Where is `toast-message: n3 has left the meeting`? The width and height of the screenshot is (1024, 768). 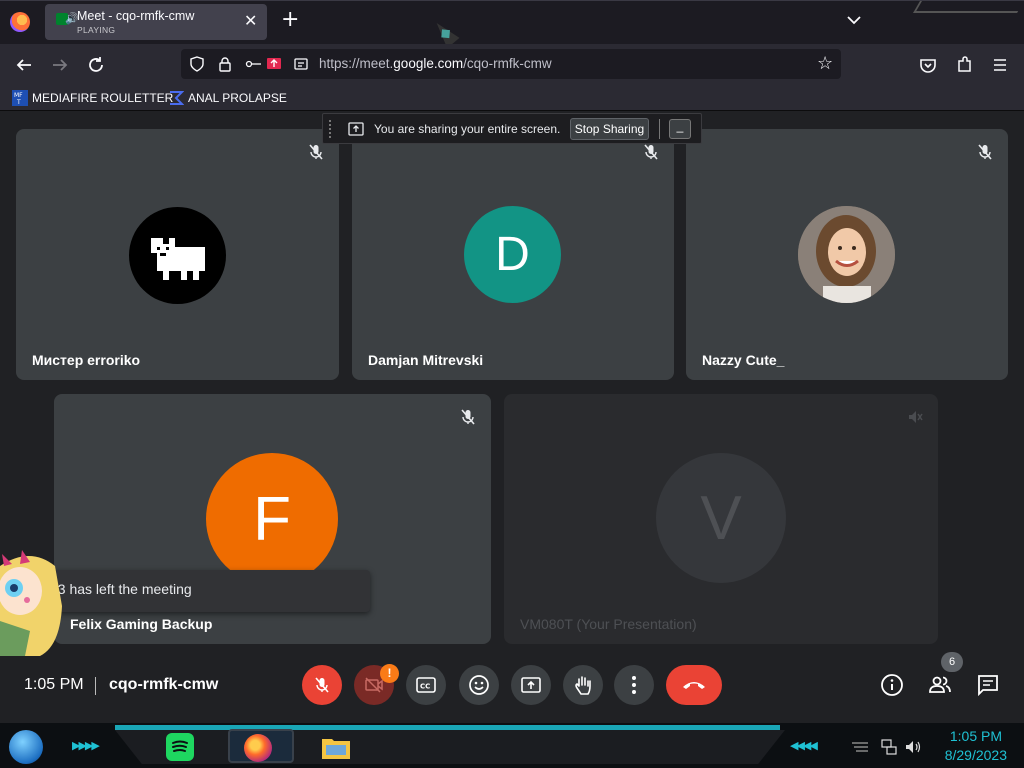 toast-message: n3 has left the meeting is located at coordinates (121, 589).